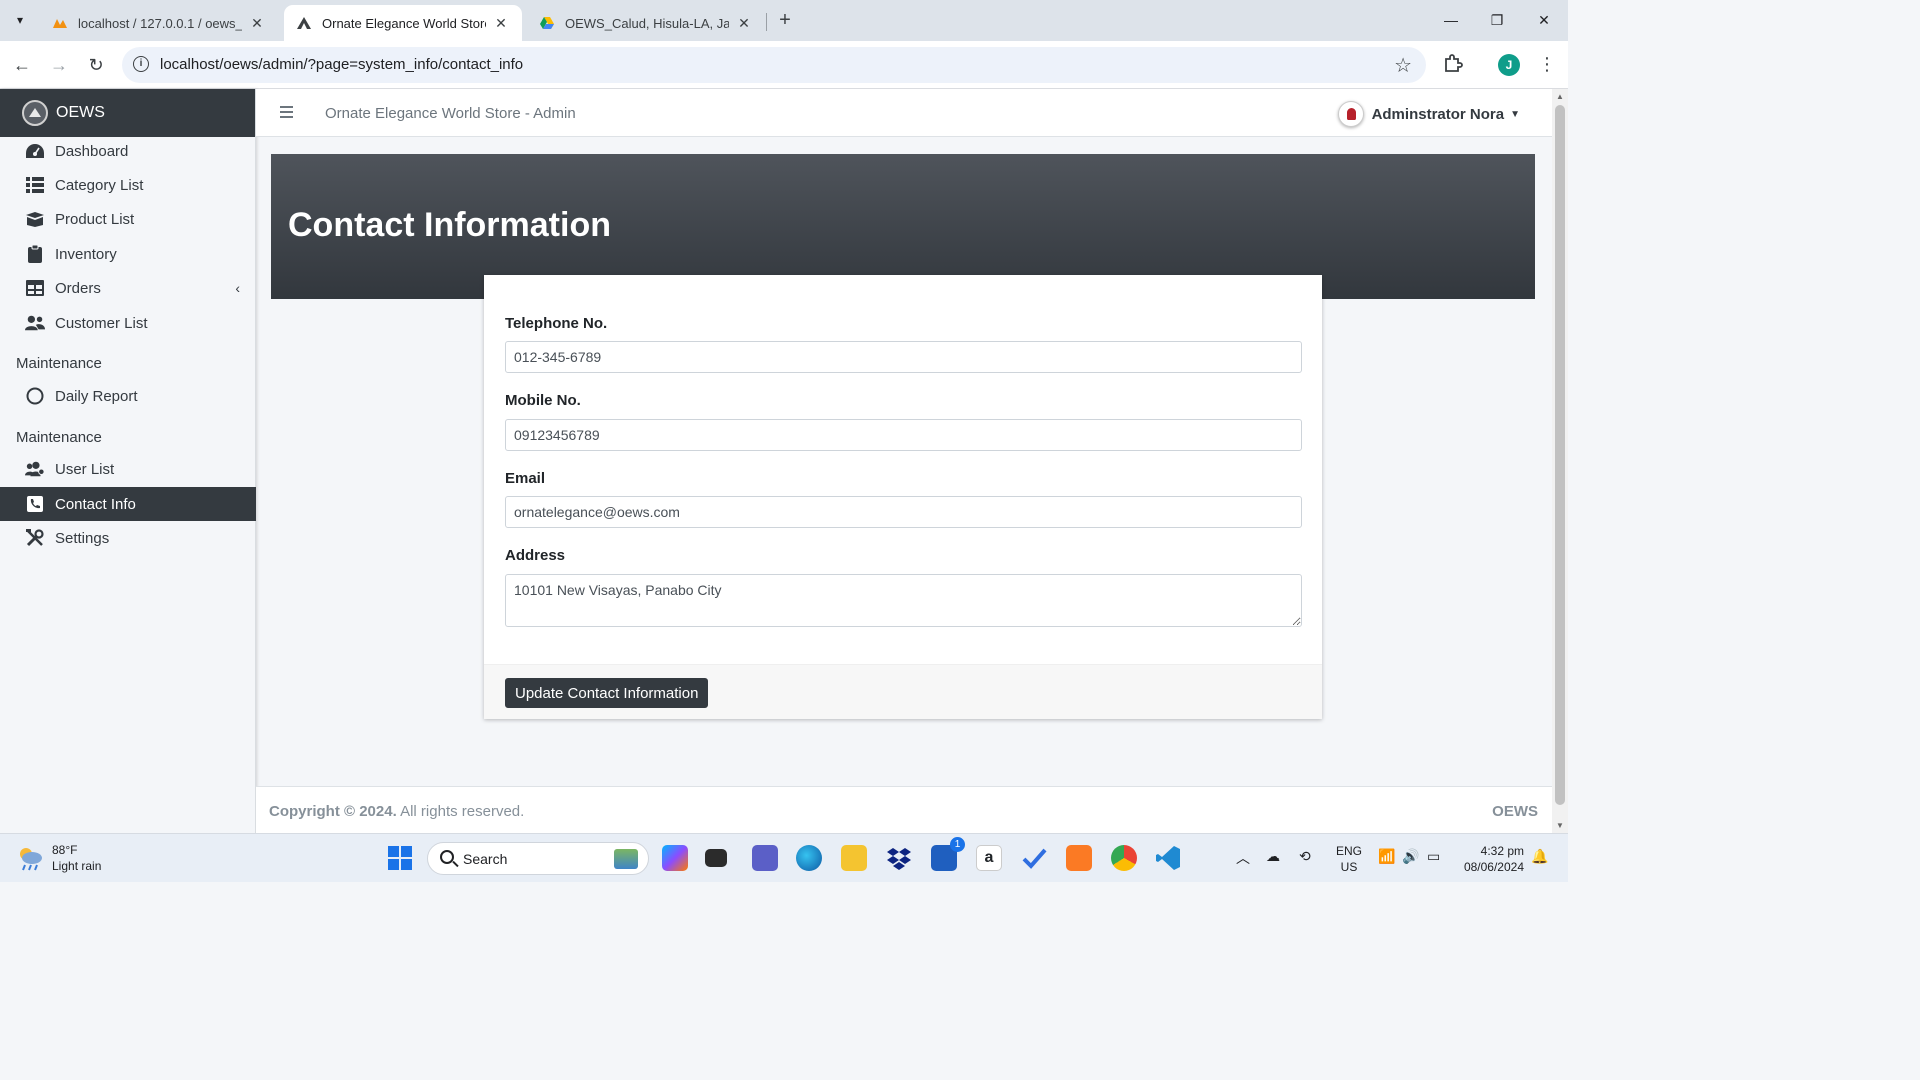 The height and width of the screenshot is (1080, 1920). What do you see at coordinates (128, 151) in the screenshot?
I see `sidebar-item-dashboard: Dashboard` at bounding box center [128, 151].